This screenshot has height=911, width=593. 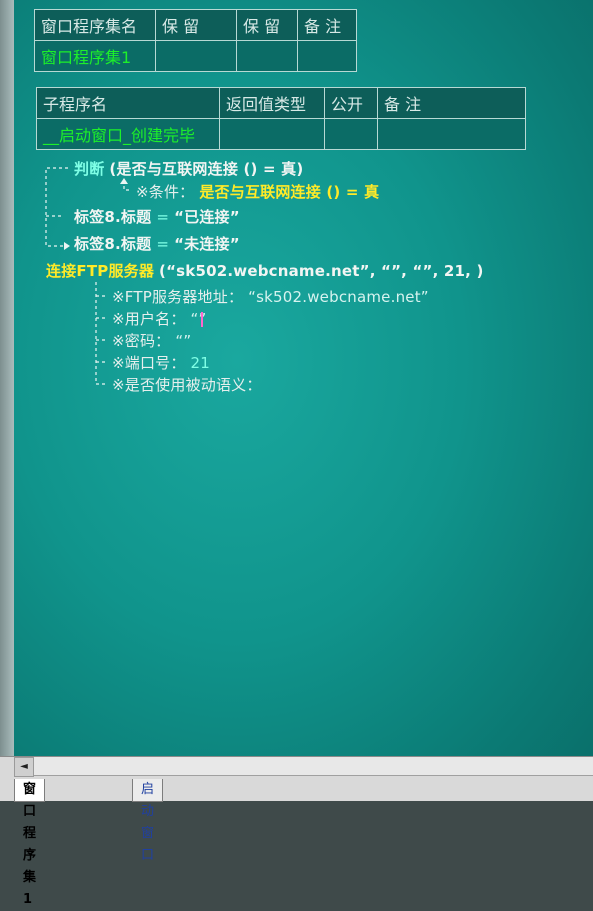 I want to click on scroll-left-icon: ◄, so click(x=24, y=766).